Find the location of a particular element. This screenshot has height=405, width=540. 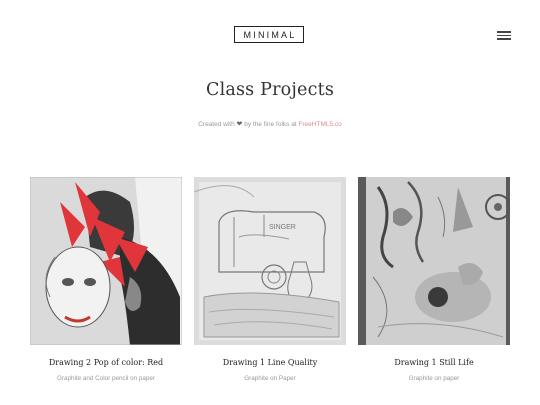

svg-text: SINGER is located at coordinates (282, 227).